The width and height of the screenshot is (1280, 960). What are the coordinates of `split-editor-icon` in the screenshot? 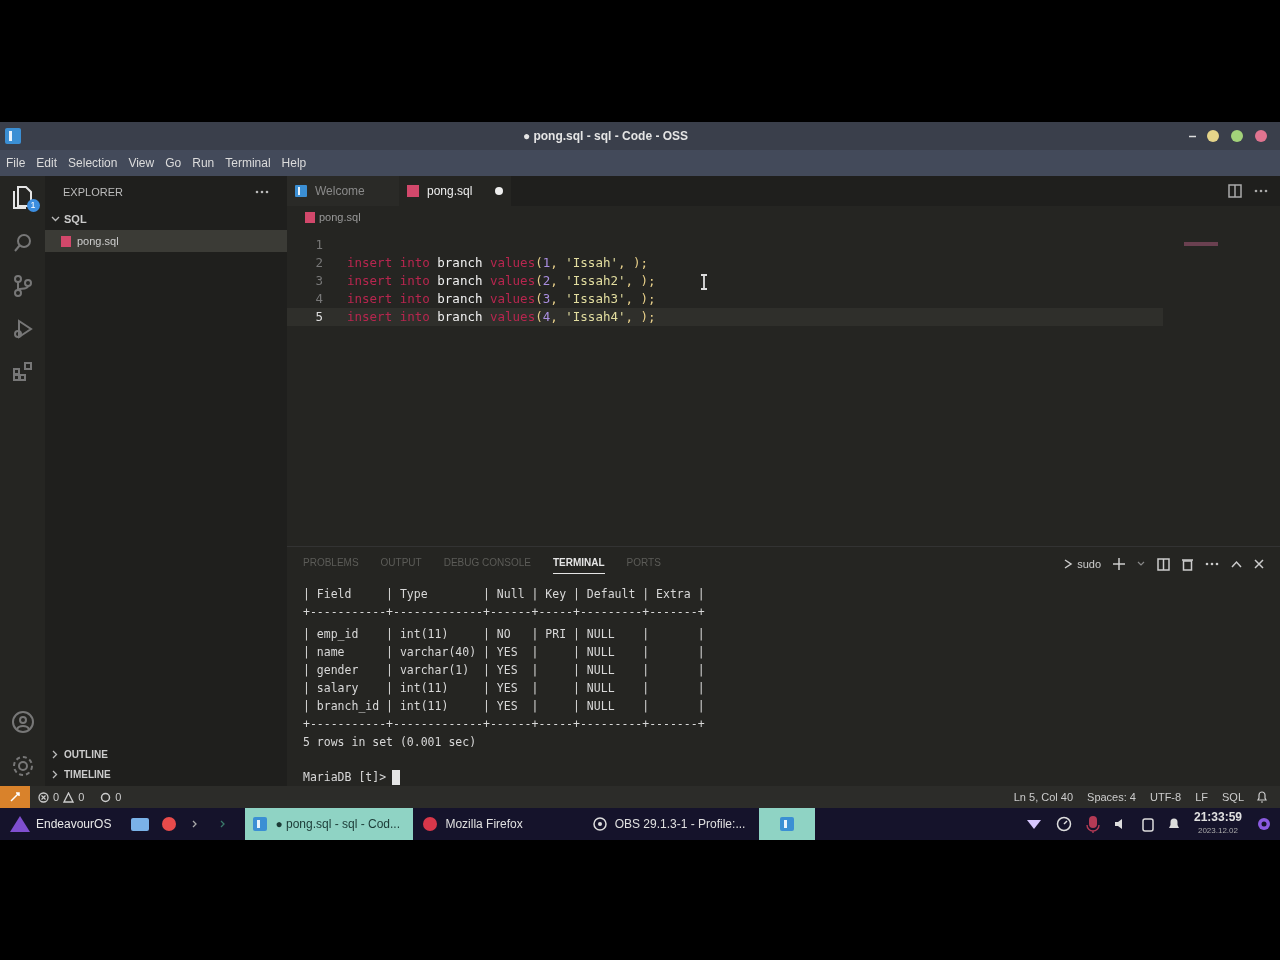 It's located at (1235, 191).